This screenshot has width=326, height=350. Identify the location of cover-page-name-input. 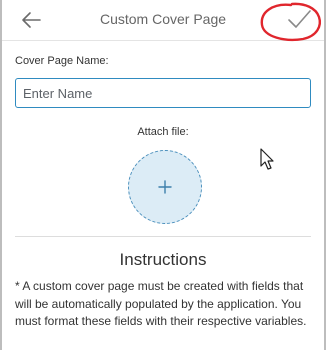
(163, 93).